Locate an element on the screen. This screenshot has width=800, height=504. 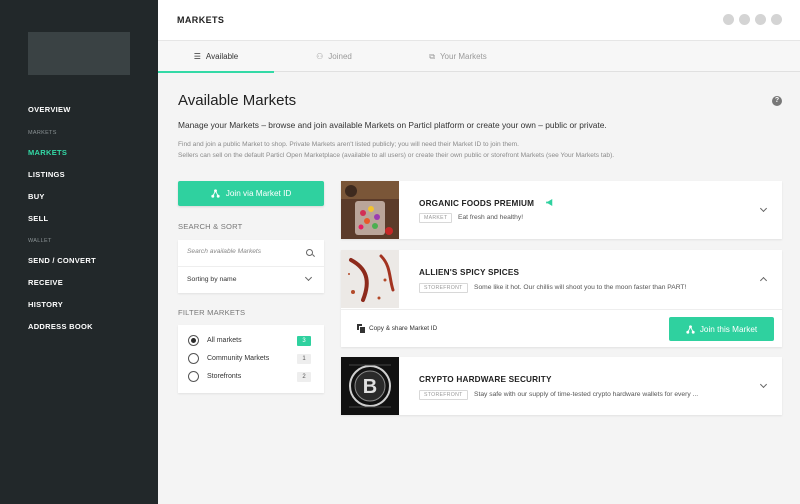
filter-all-markets: All markets 3 is located at coordinates (251, 341).